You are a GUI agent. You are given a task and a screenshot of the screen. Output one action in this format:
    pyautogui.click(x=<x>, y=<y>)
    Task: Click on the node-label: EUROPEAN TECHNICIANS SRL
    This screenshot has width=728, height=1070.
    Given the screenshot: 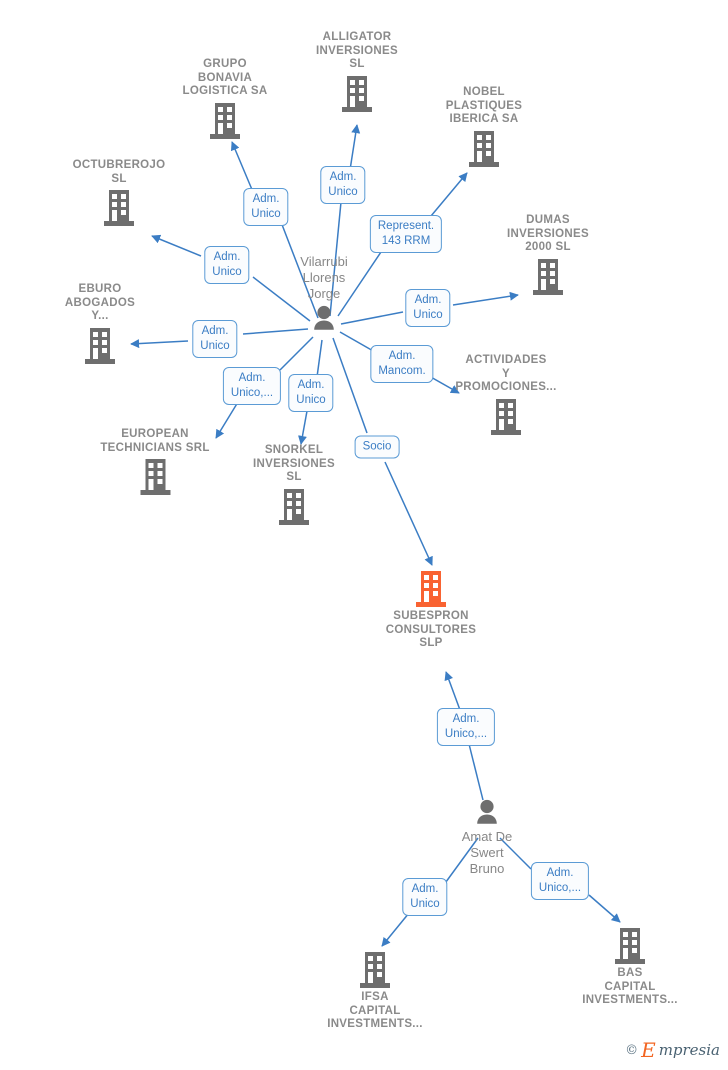 What is the action you would take?
    pyautogui.click(x=155, y=441)
    